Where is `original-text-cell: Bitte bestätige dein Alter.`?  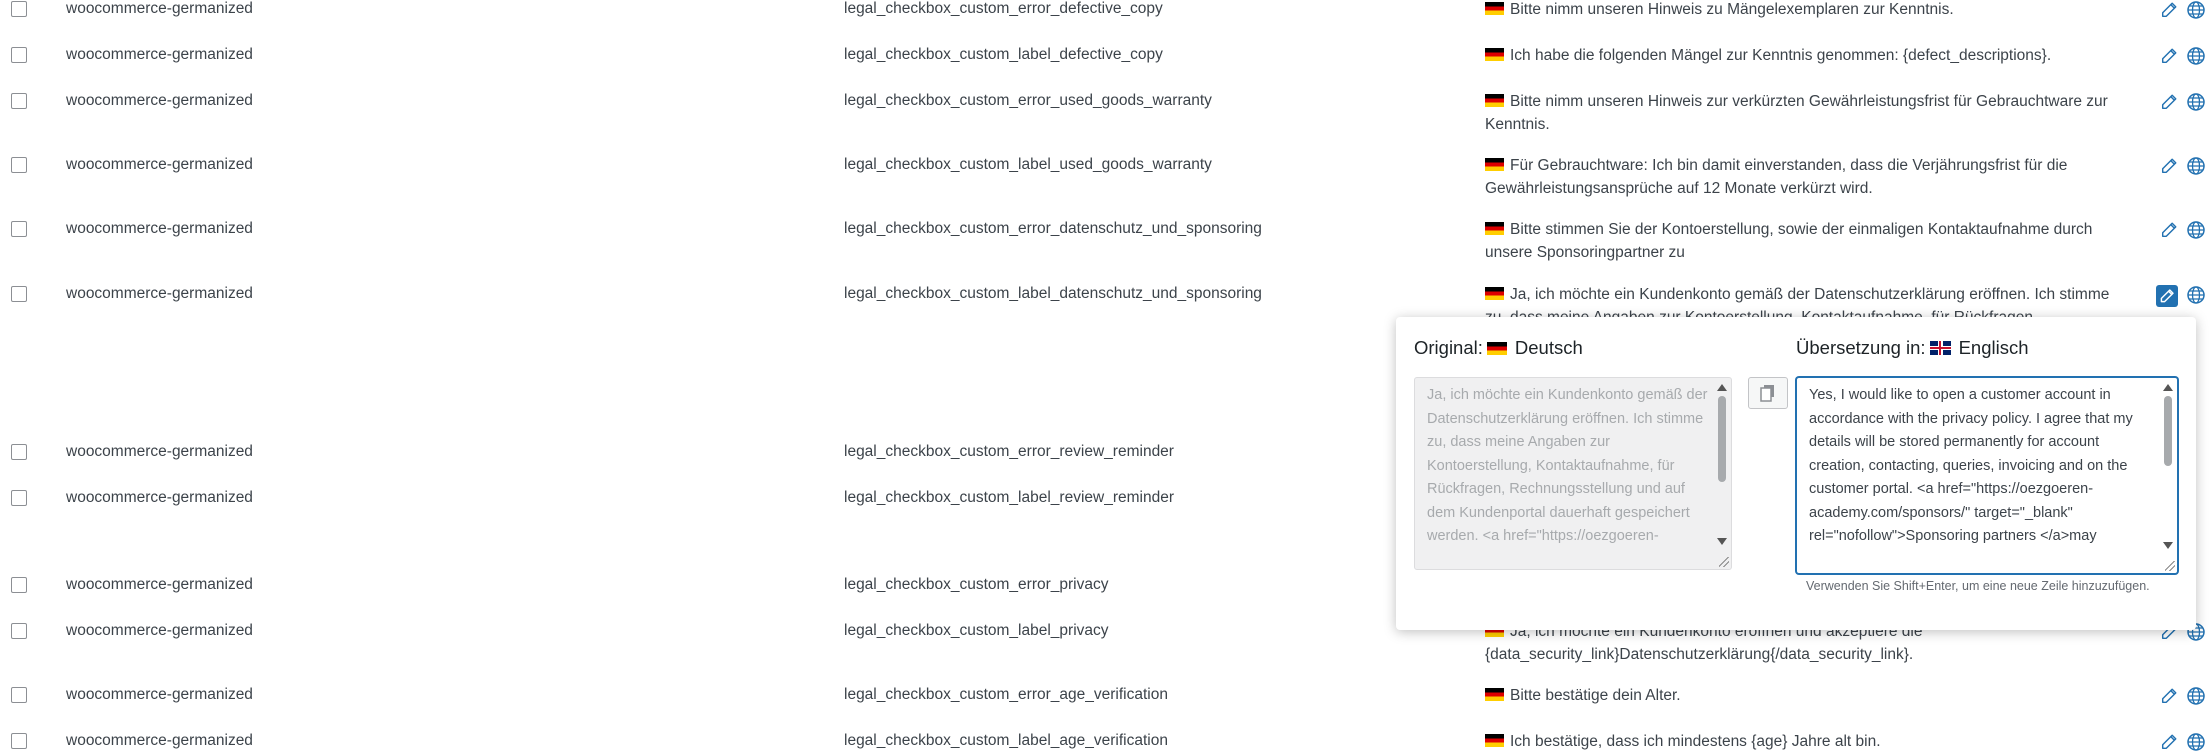 original-text-cell: Bitte bestätige dein Alter. is located at coordinates (1800, 695).